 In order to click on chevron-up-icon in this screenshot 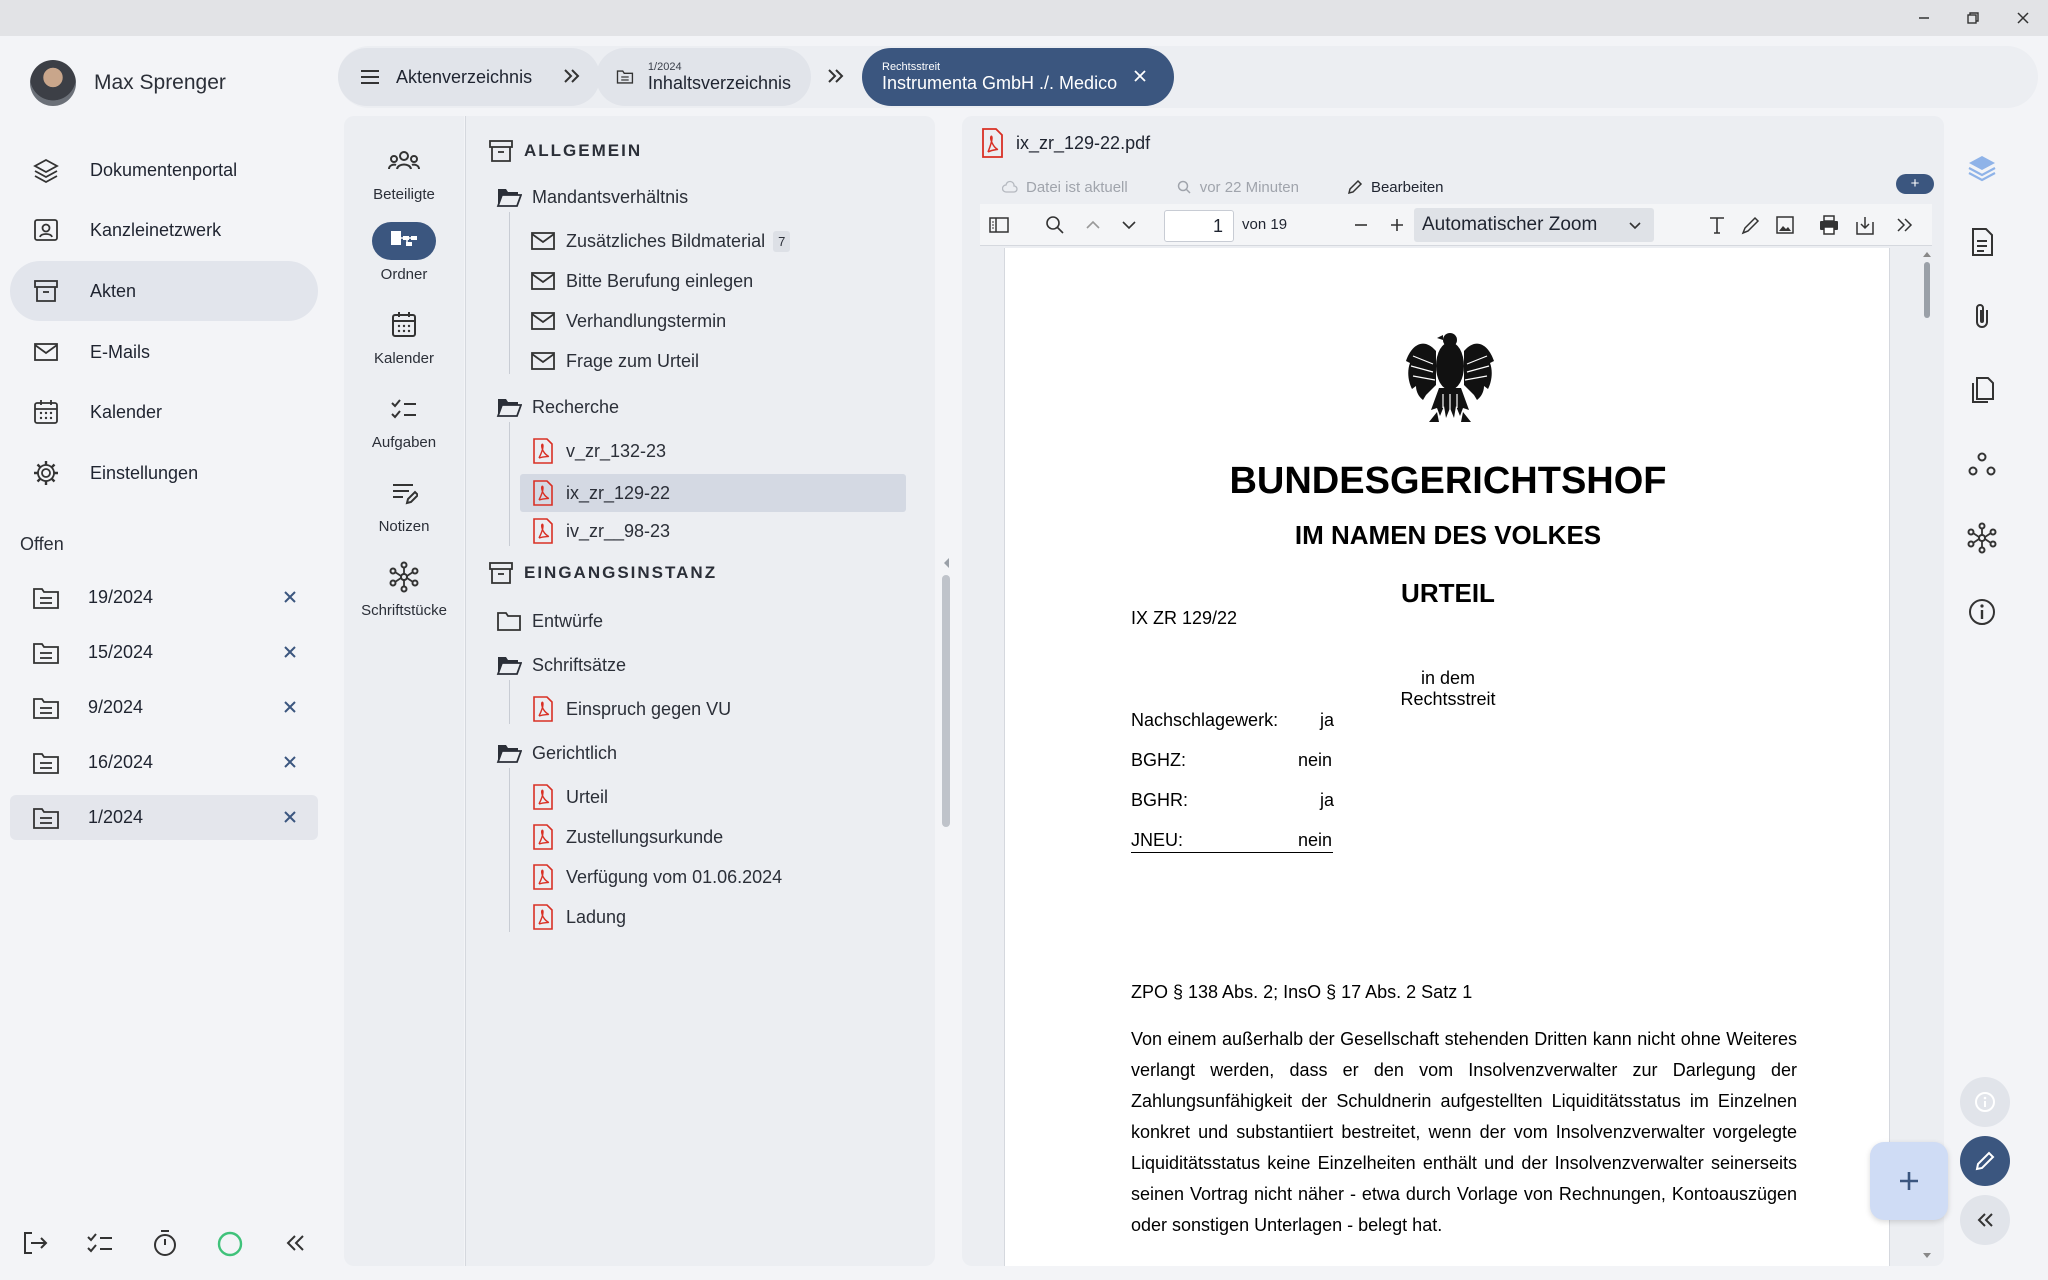, I will do `click(1093, 225)`.